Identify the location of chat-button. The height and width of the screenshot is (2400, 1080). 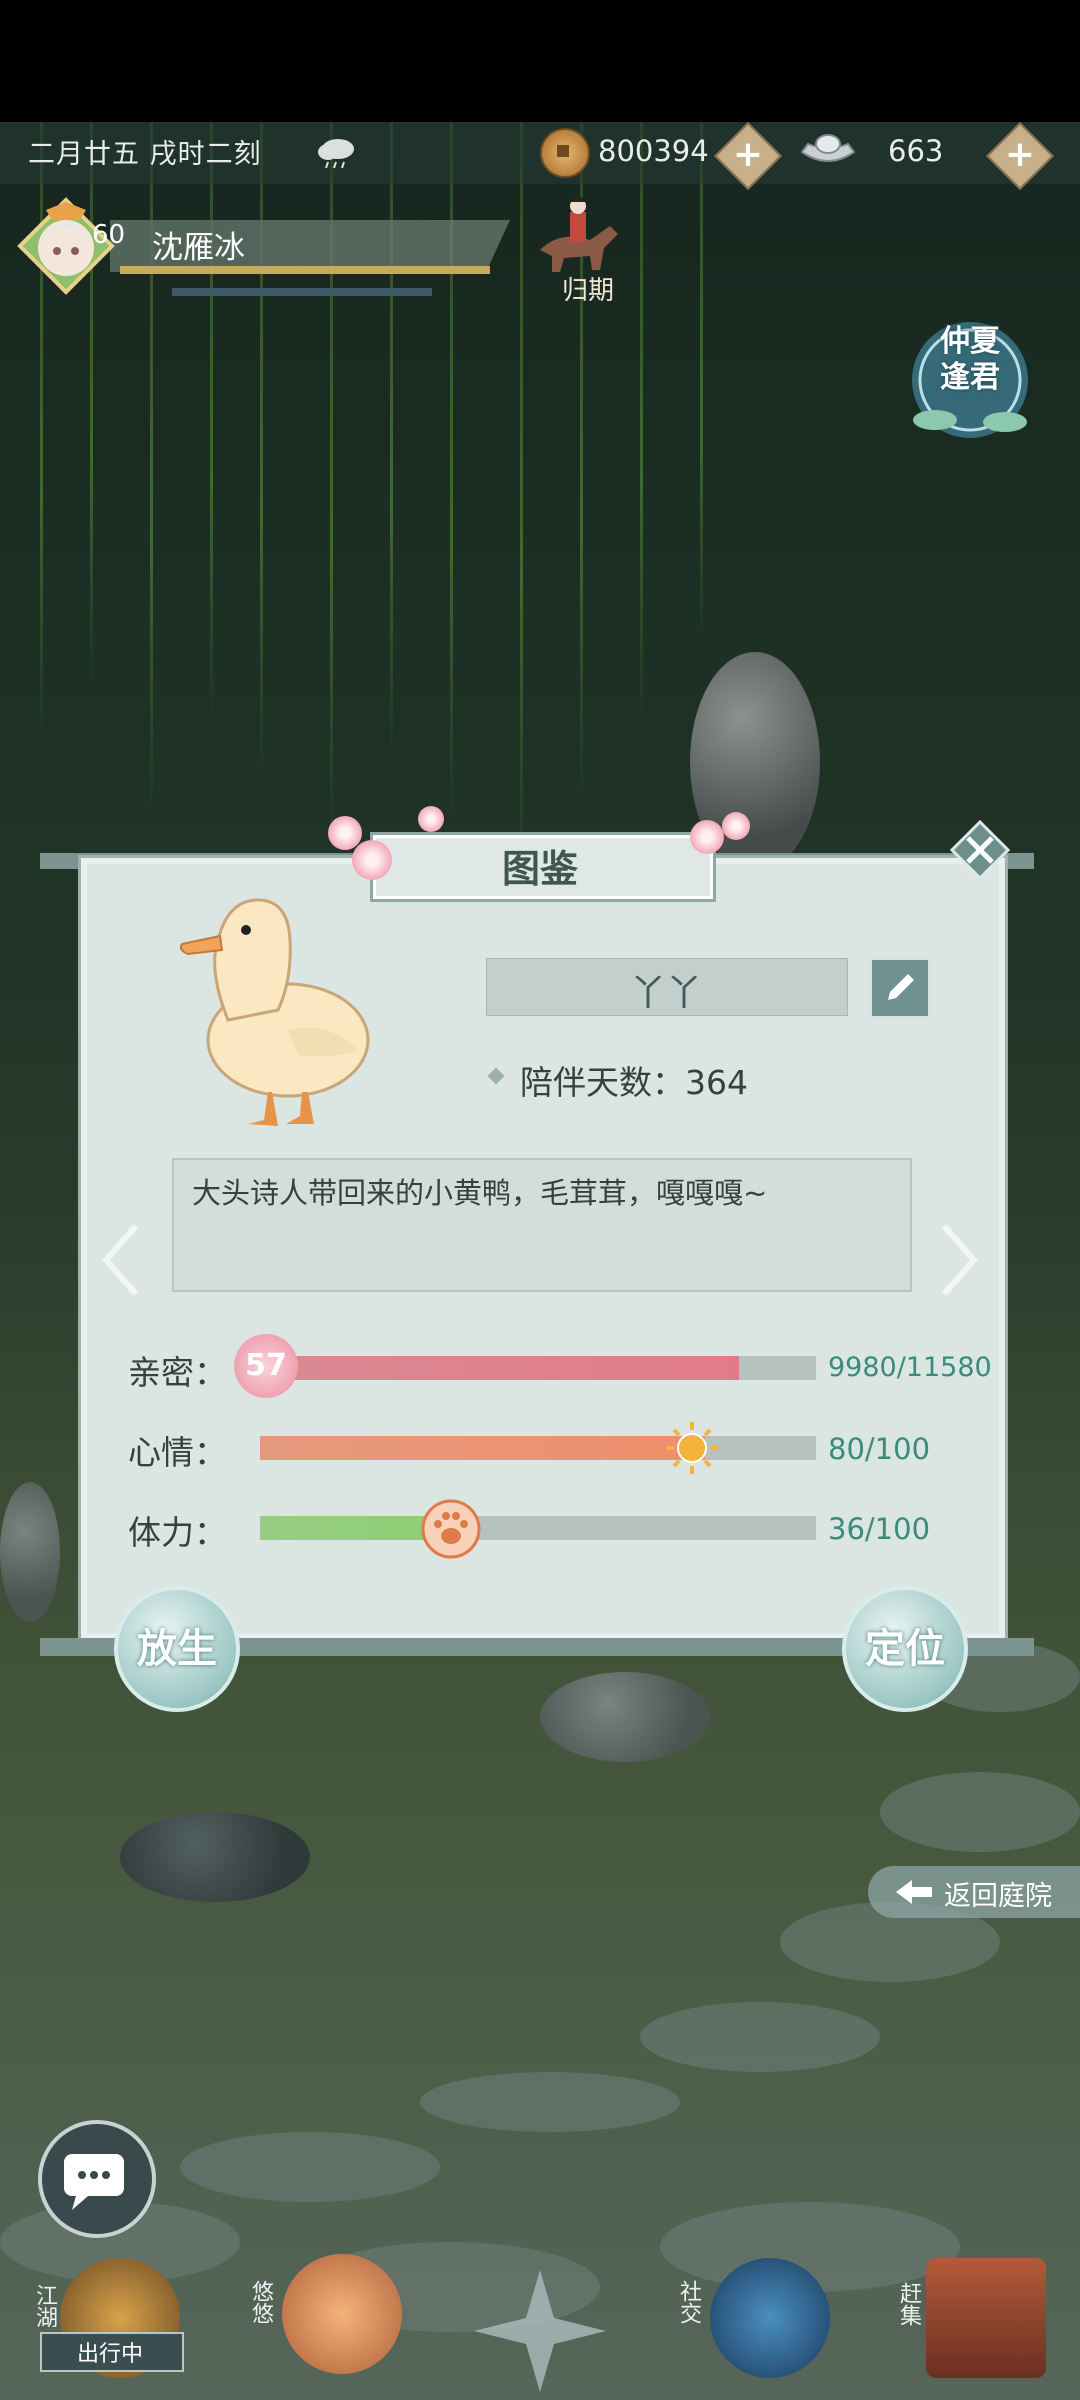
(97, 2179).